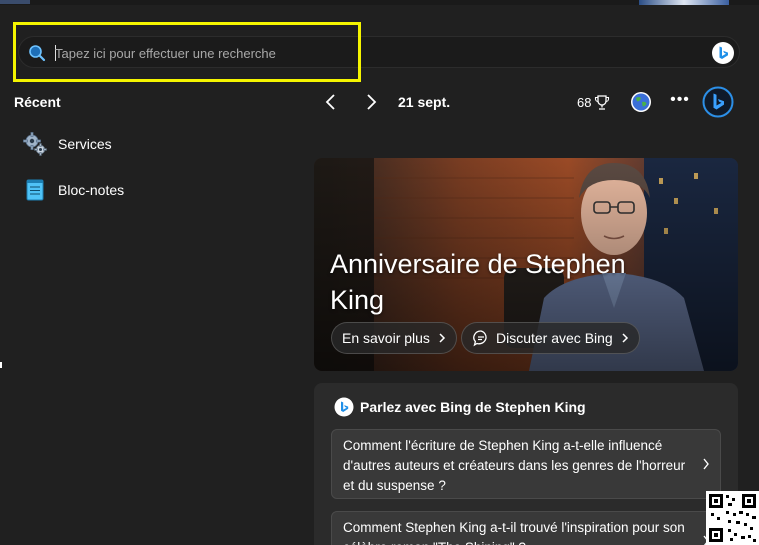 This screenshot has height=545, width=759. I want to click on trophy-icon, so click(602, 102).